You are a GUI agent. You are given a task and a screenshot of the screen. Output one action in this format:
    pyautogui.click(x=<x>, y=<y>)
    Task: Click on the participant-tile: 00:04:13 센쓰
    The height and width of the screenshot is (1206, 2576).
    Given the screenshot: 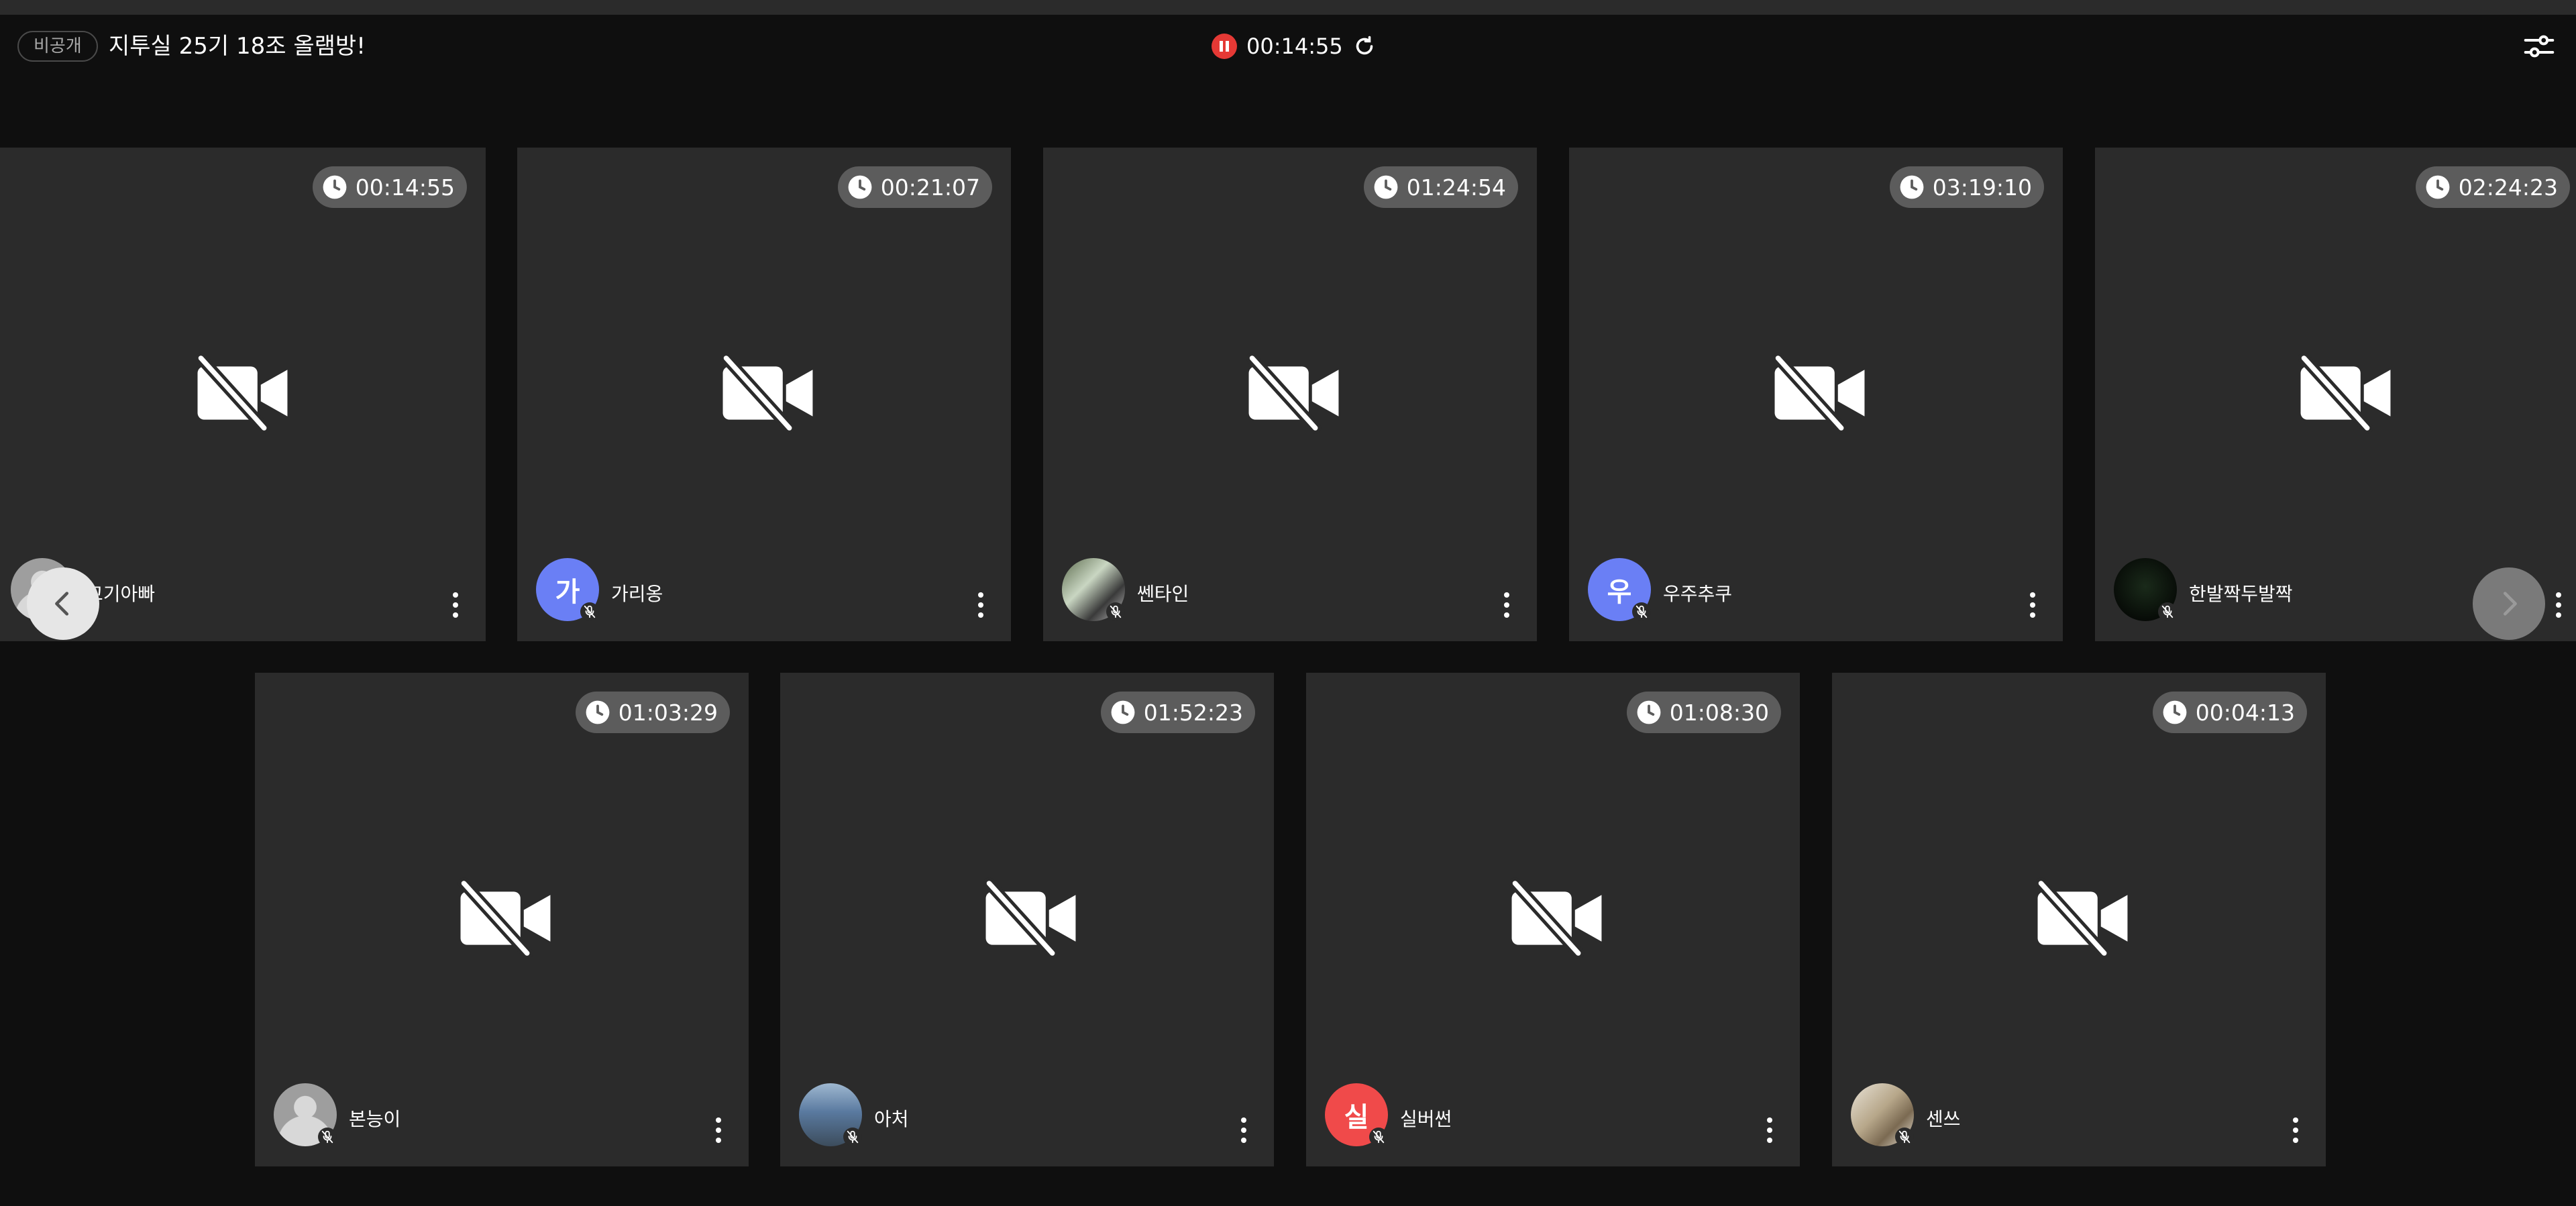 What is the action you would take?
    pyautogui.click(x=2079, y=919)
    